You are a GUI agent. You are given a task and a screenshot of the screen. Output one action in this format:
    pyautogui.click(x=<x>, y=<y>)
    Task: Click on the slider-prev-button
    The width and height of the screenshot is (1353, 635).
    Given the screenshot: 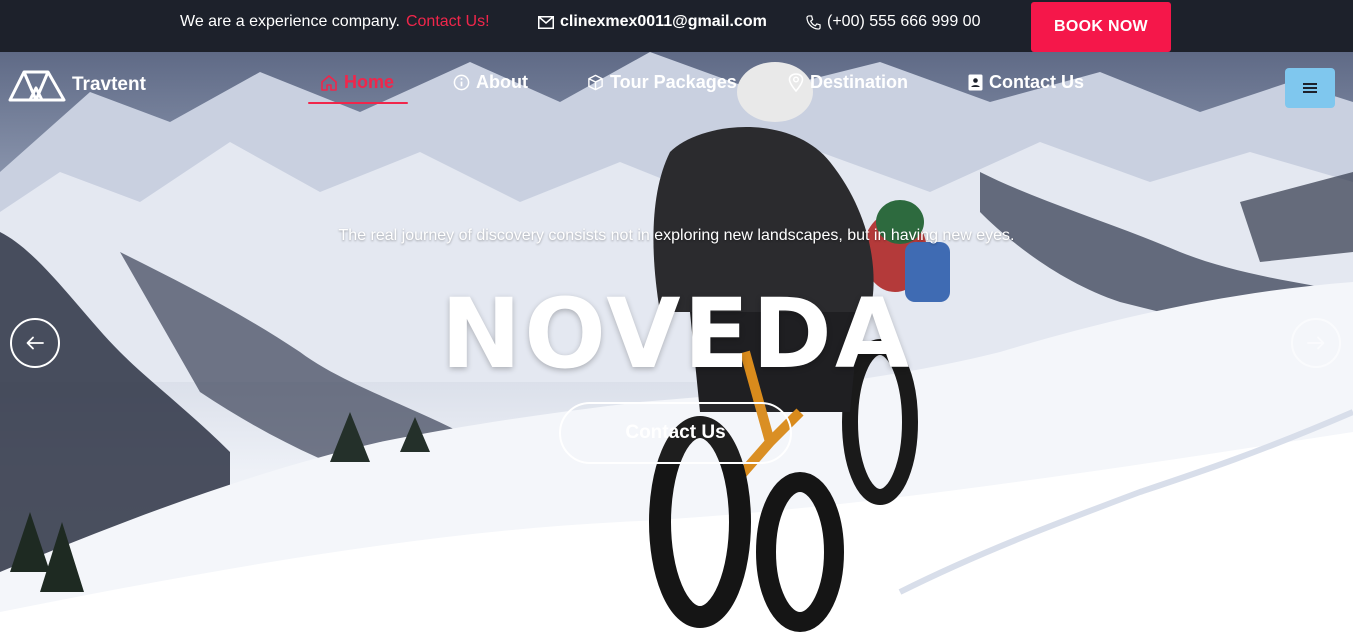 What is the action you would take?
    pyautogui.click(x=35, y=343)
    